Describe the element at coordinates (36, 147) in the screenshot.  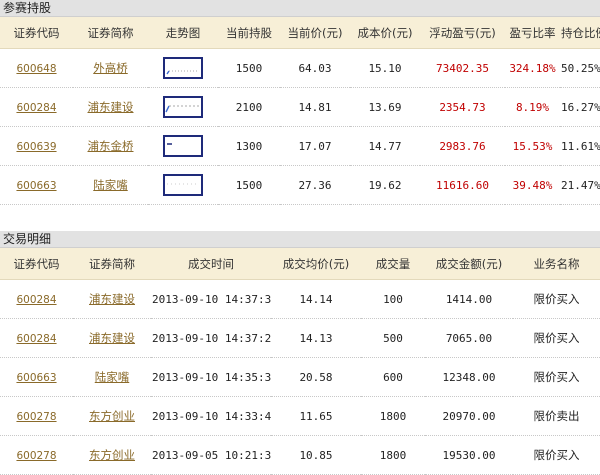
I see `stock-code-link: 600639` at that location.